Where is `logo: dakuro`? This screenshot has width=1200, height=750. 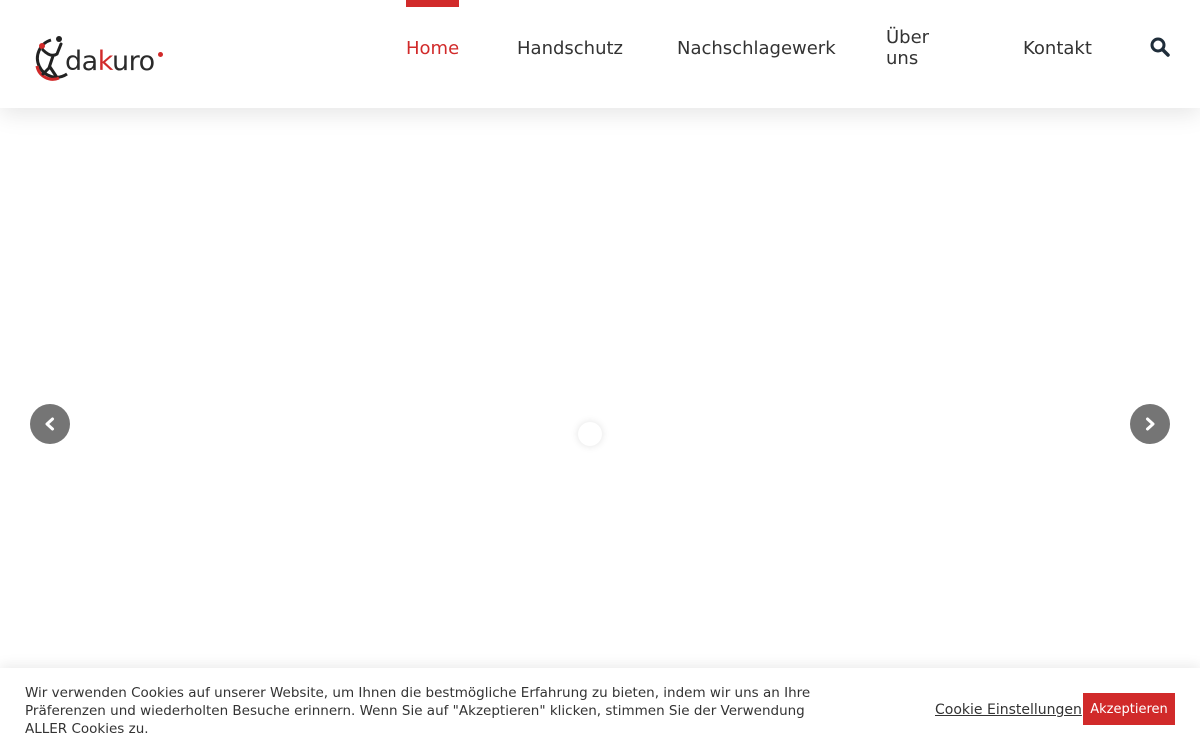
logo: dakuro is located at coordinates (96, 59).